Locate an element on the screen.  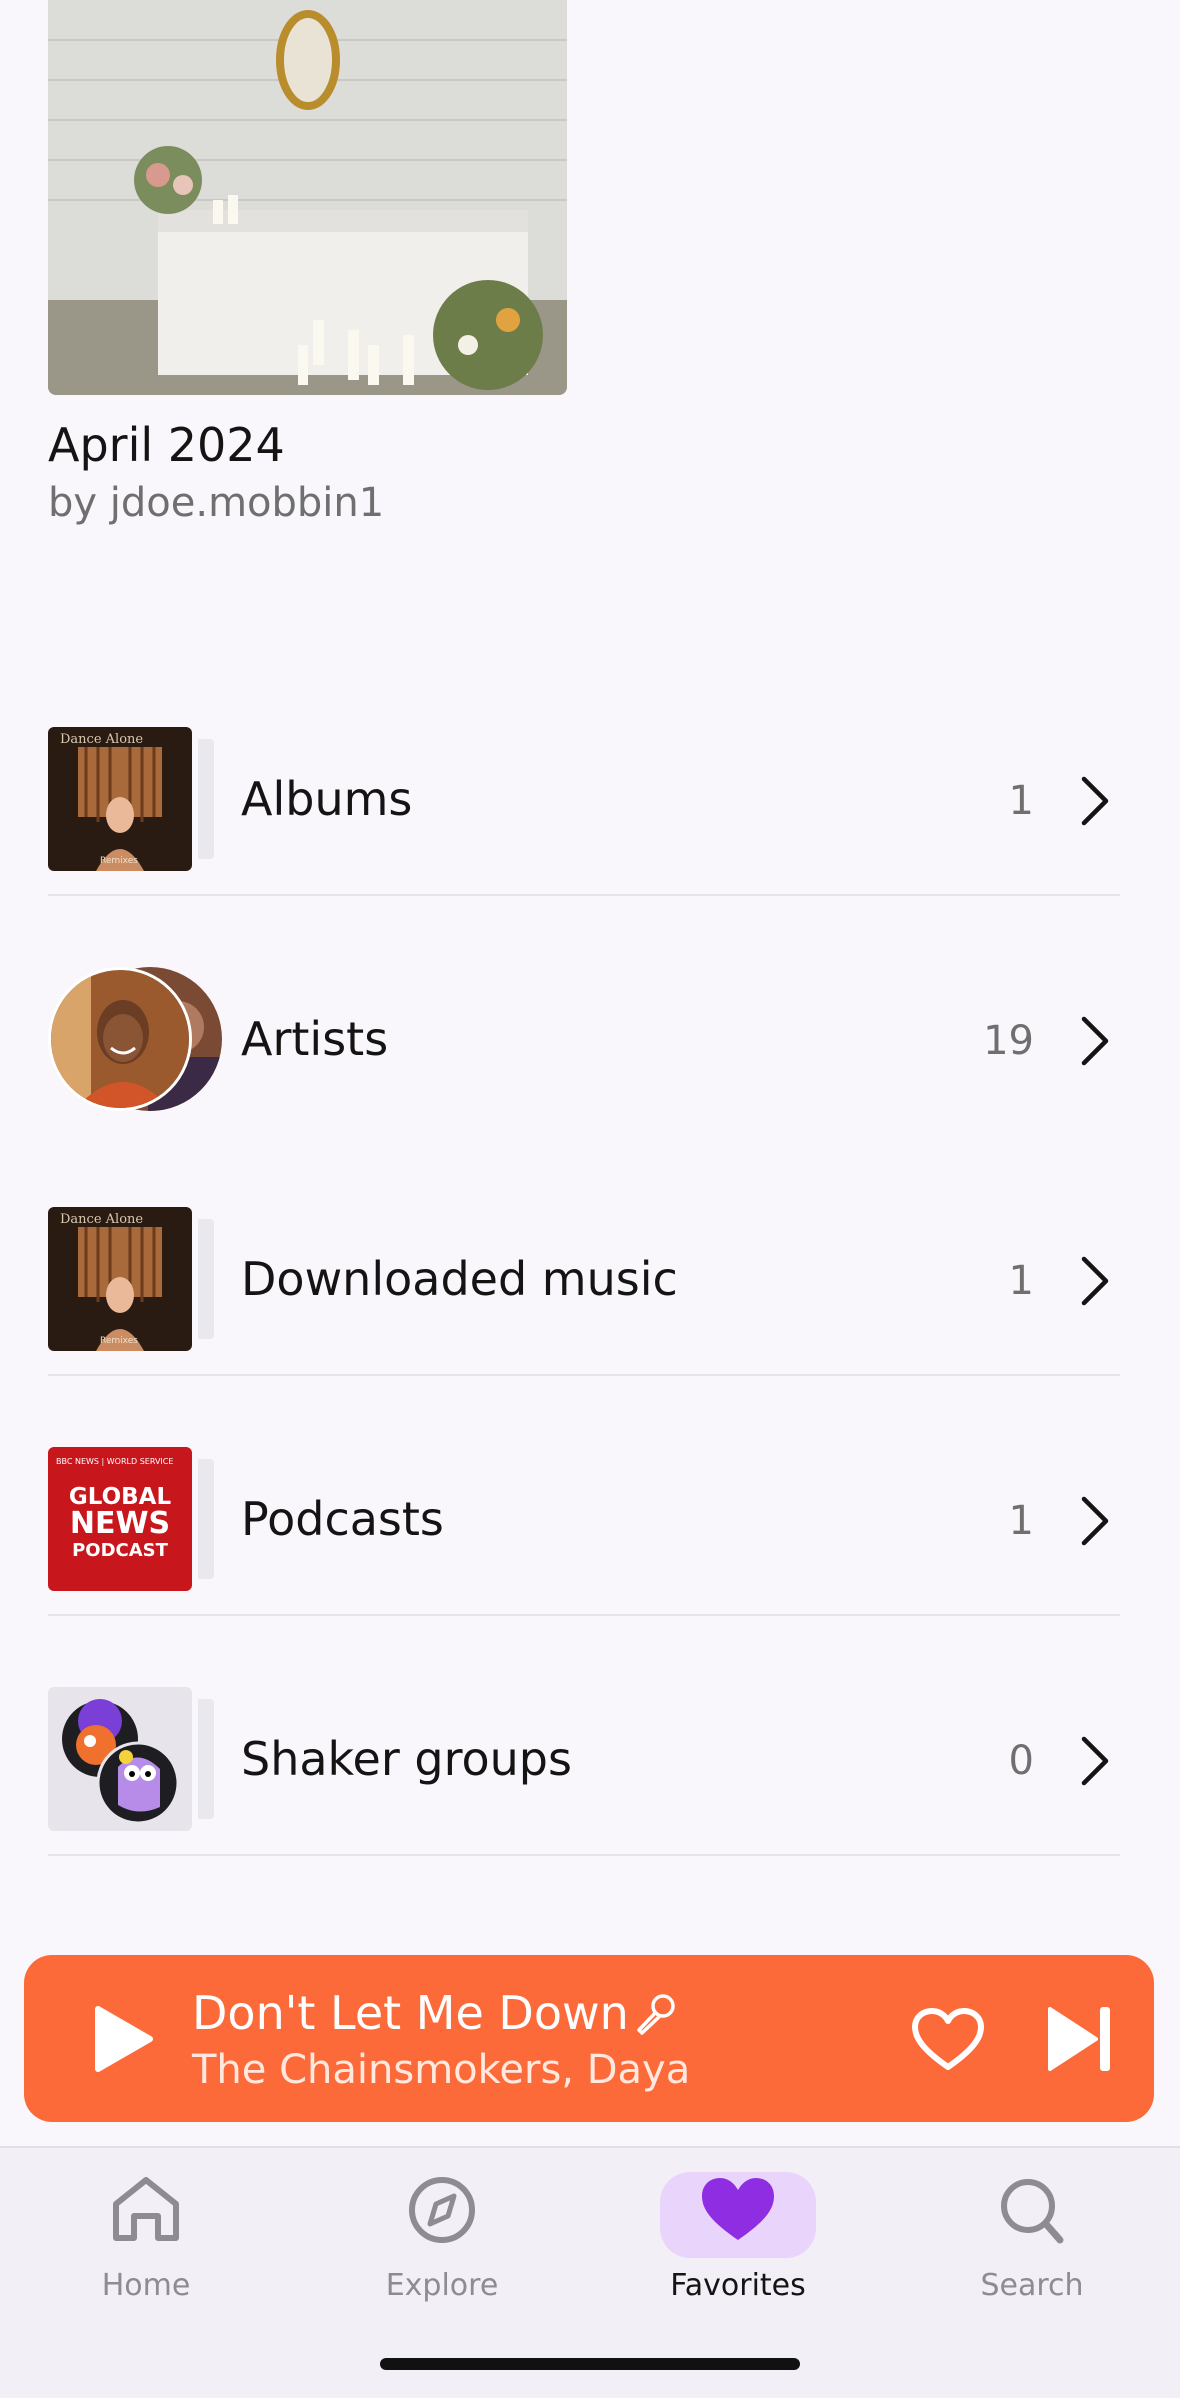
group-avatars is located at coordinates (120, 1759).